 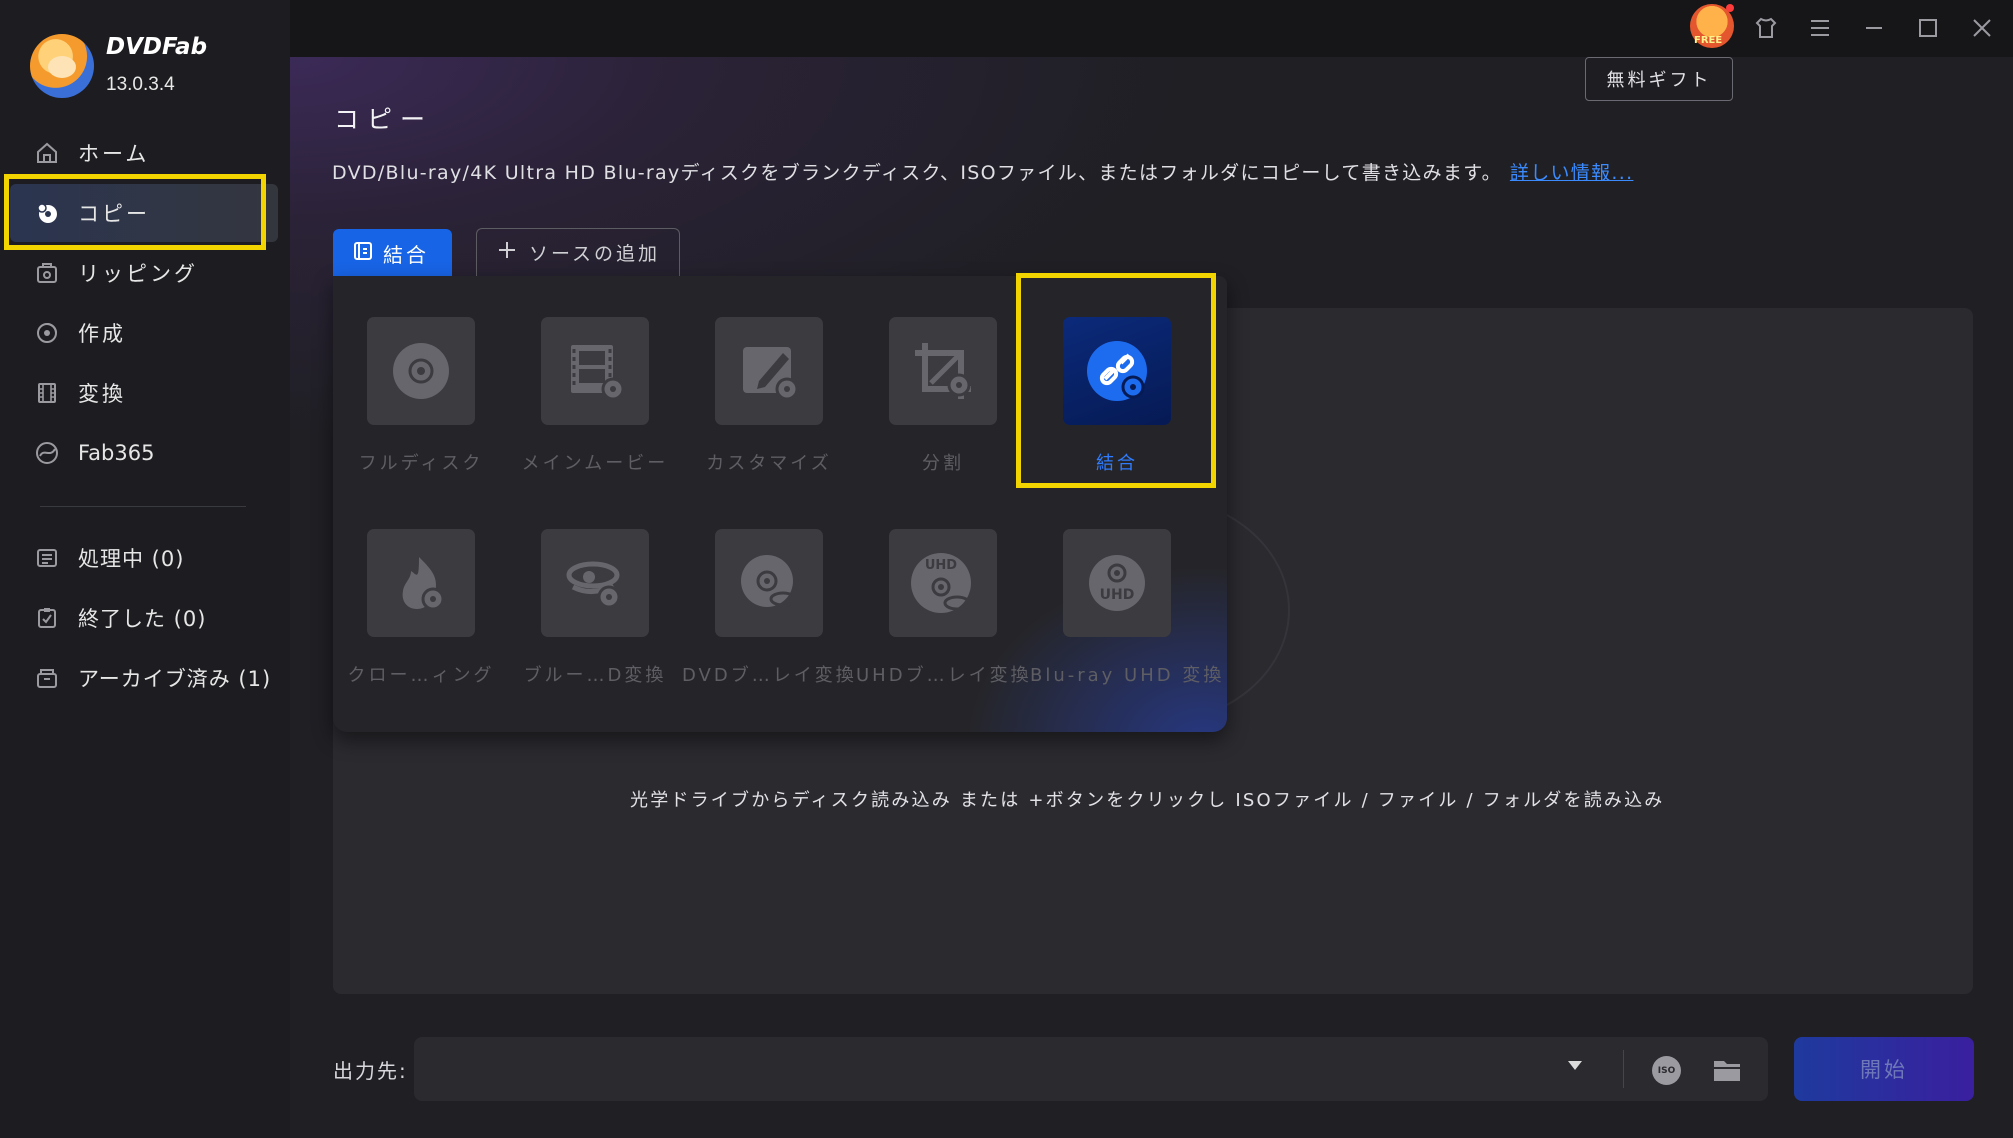 I want to click on start-button: 開始, so click(x=1884, y=1069).